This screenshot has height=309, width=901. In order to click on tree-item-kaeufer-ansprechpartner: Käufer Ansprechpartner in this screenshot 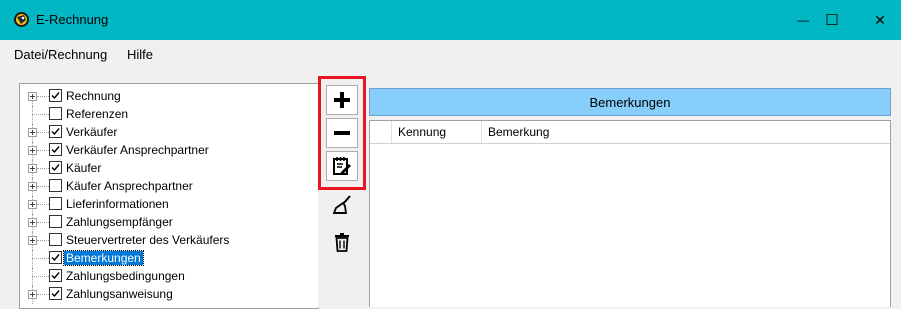, I will do `click(169, 187)`.